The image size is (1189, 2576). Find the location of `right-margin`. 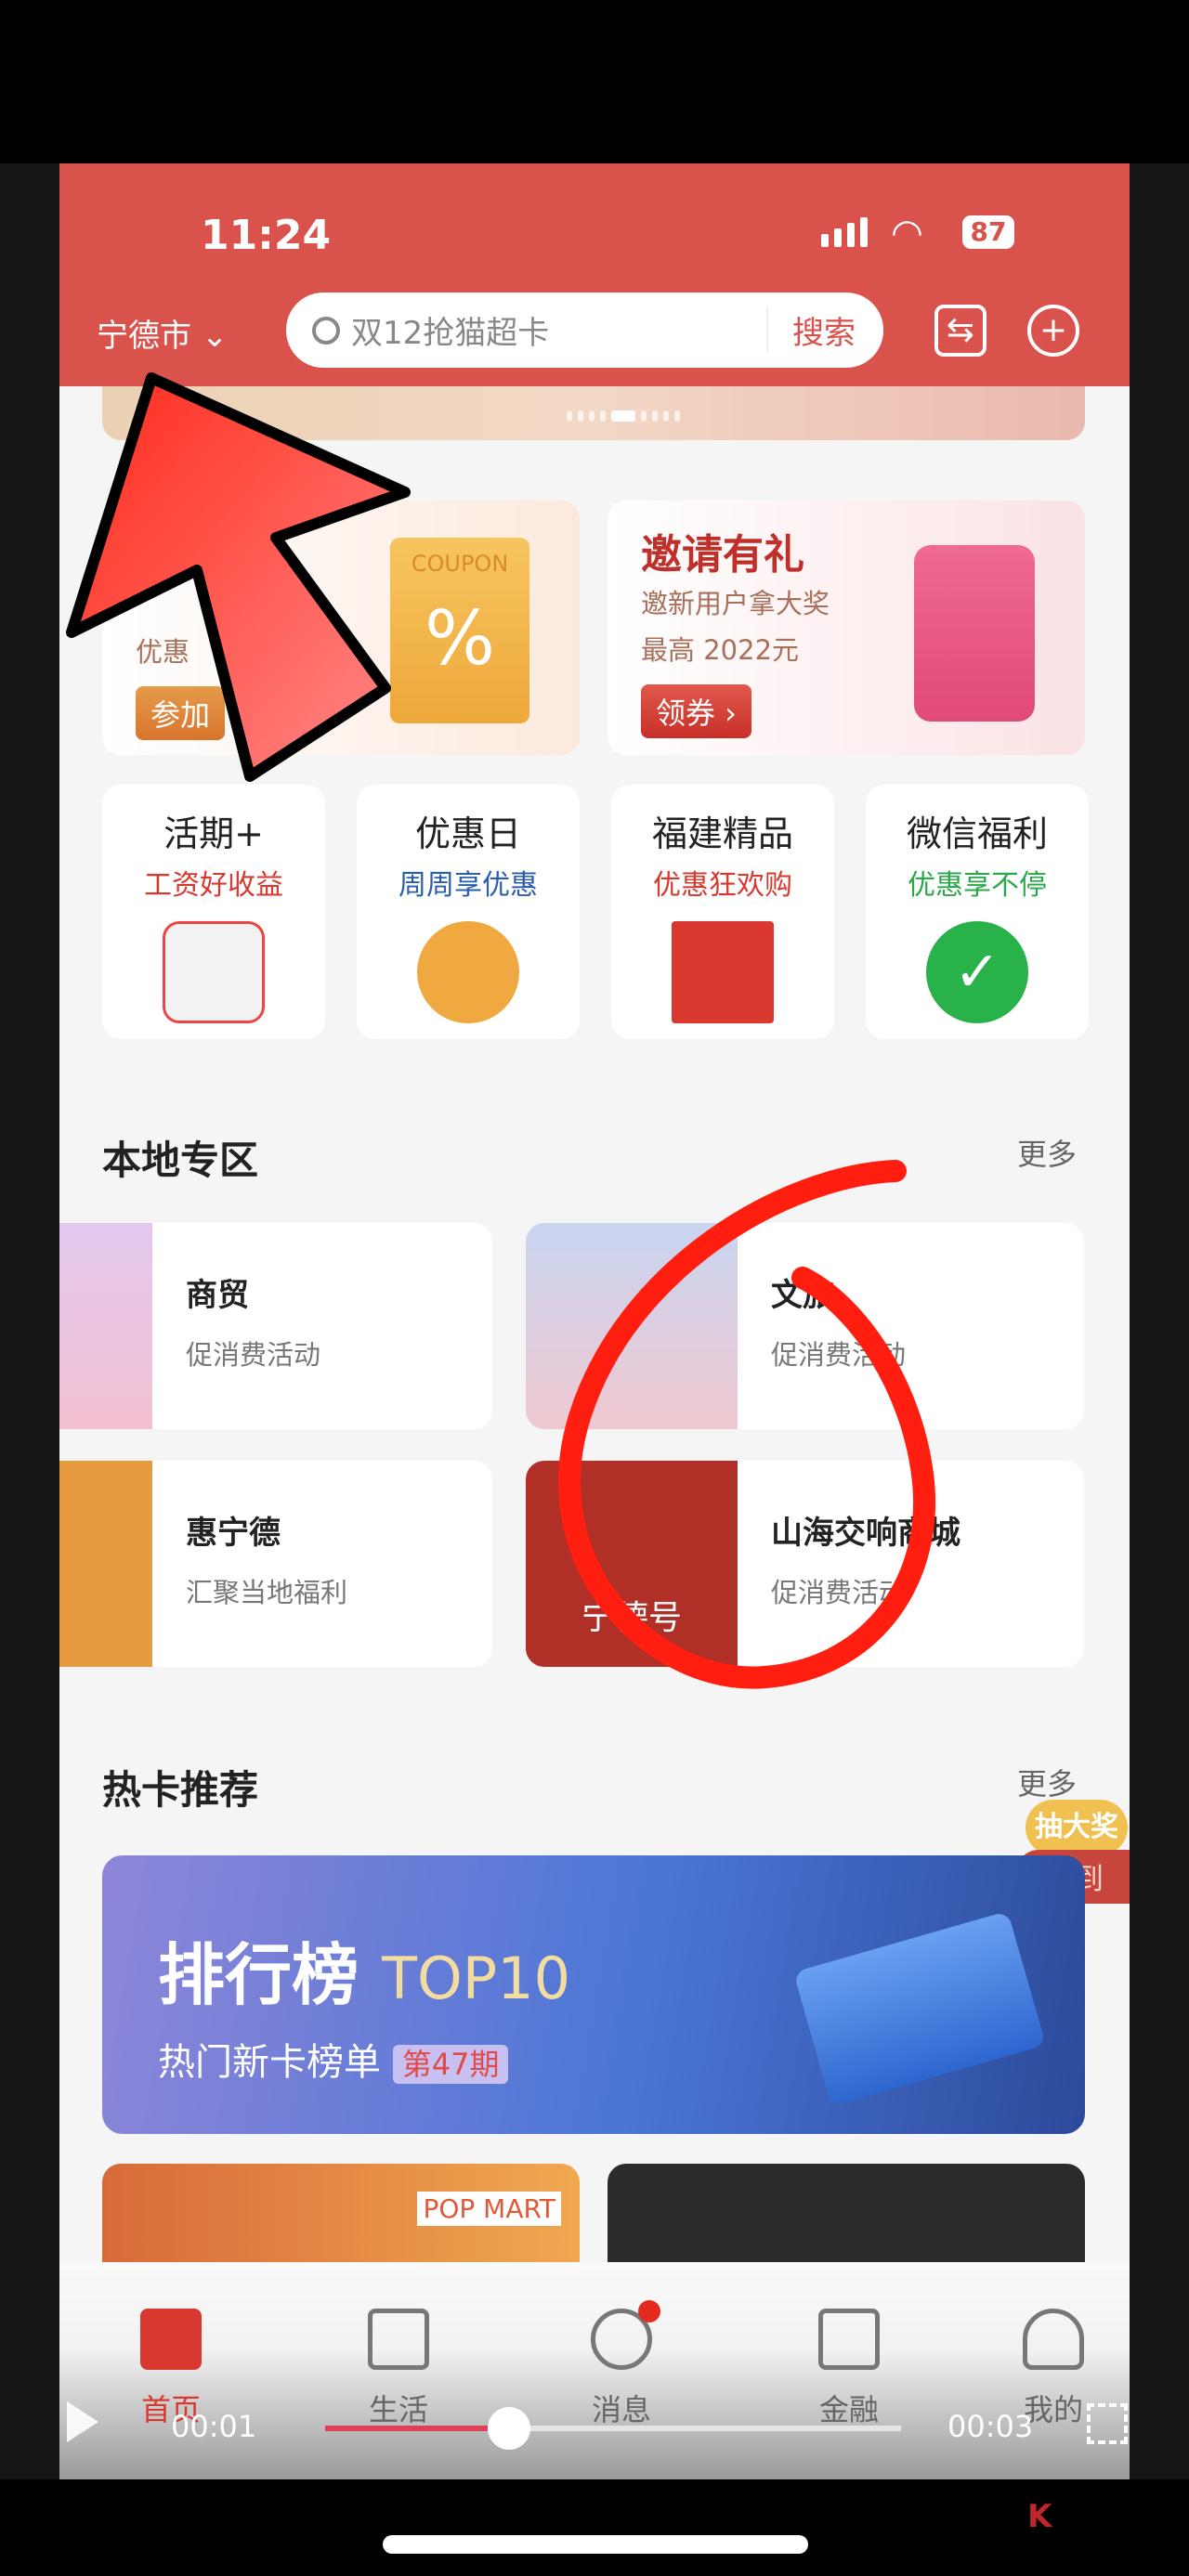

right-margin is located at coordinates (1159, 1321).